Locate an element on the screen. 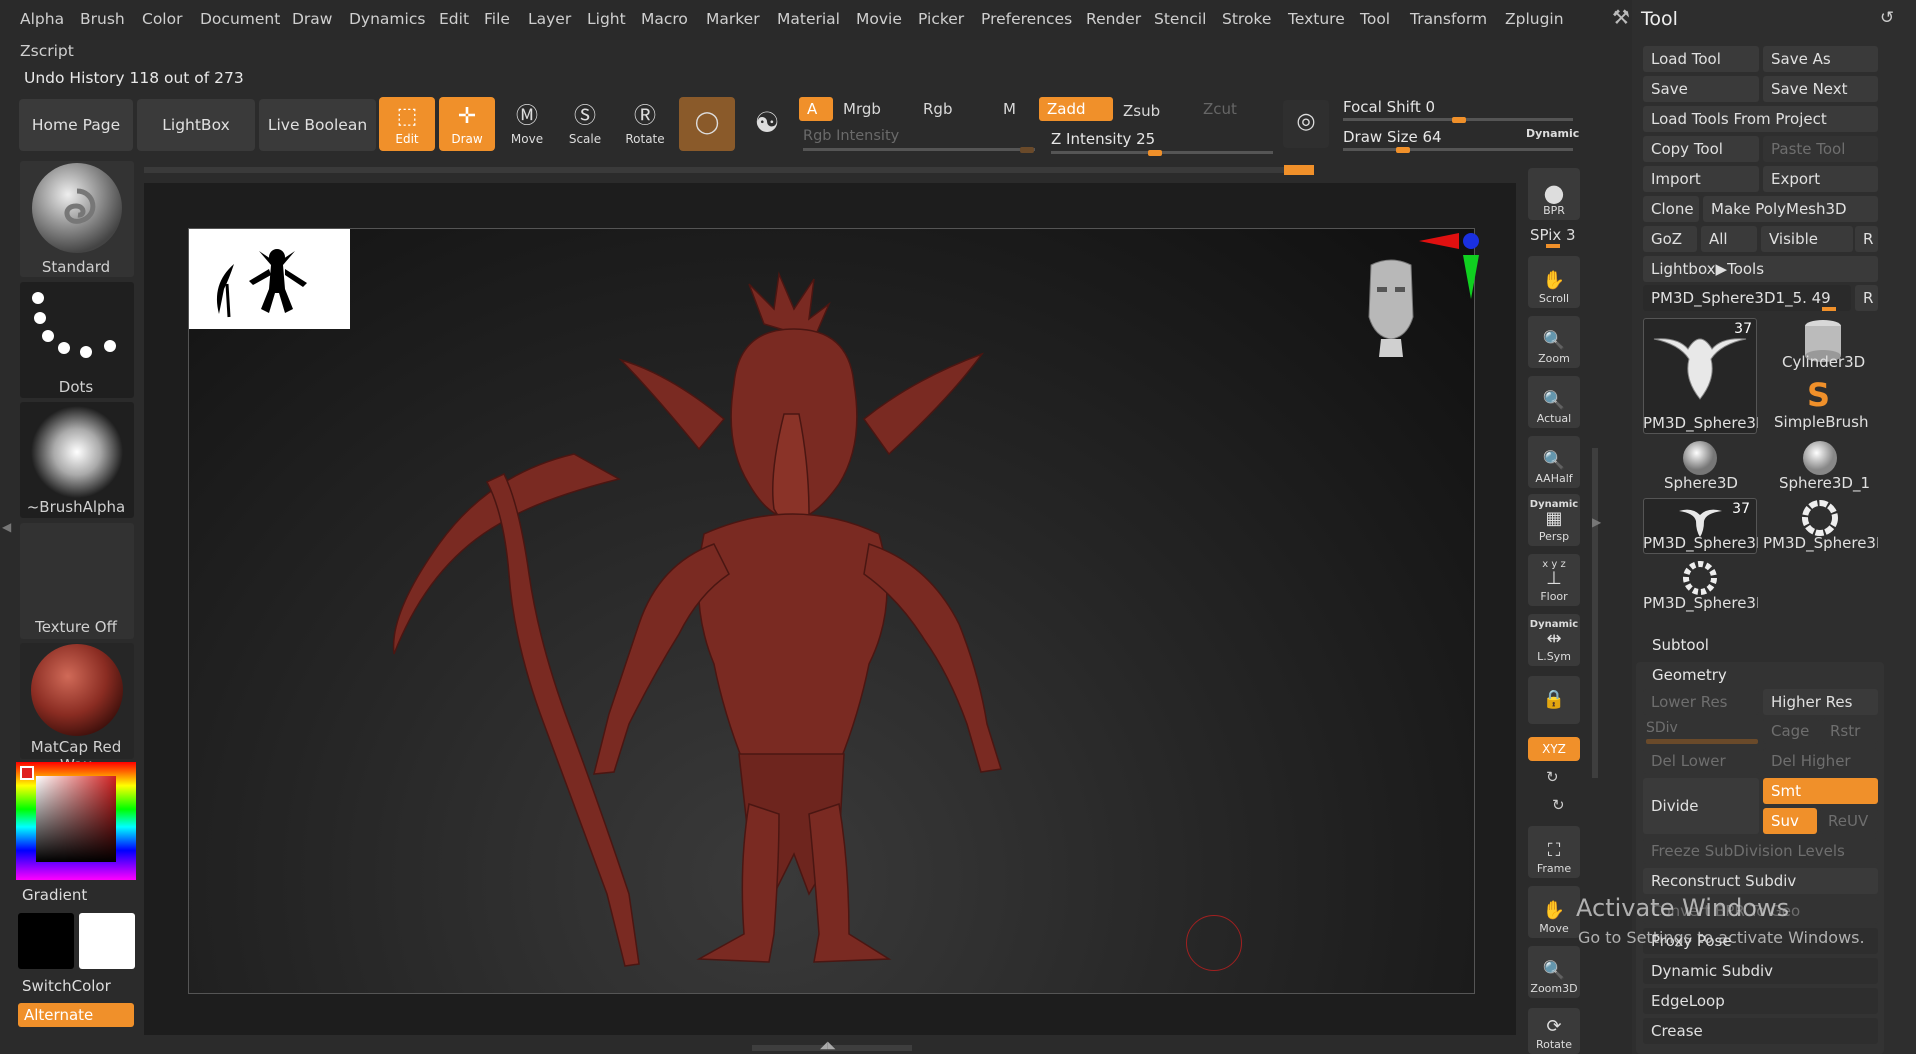  frame-button: ⛶ Frame is located at coordinates (1554, 852).